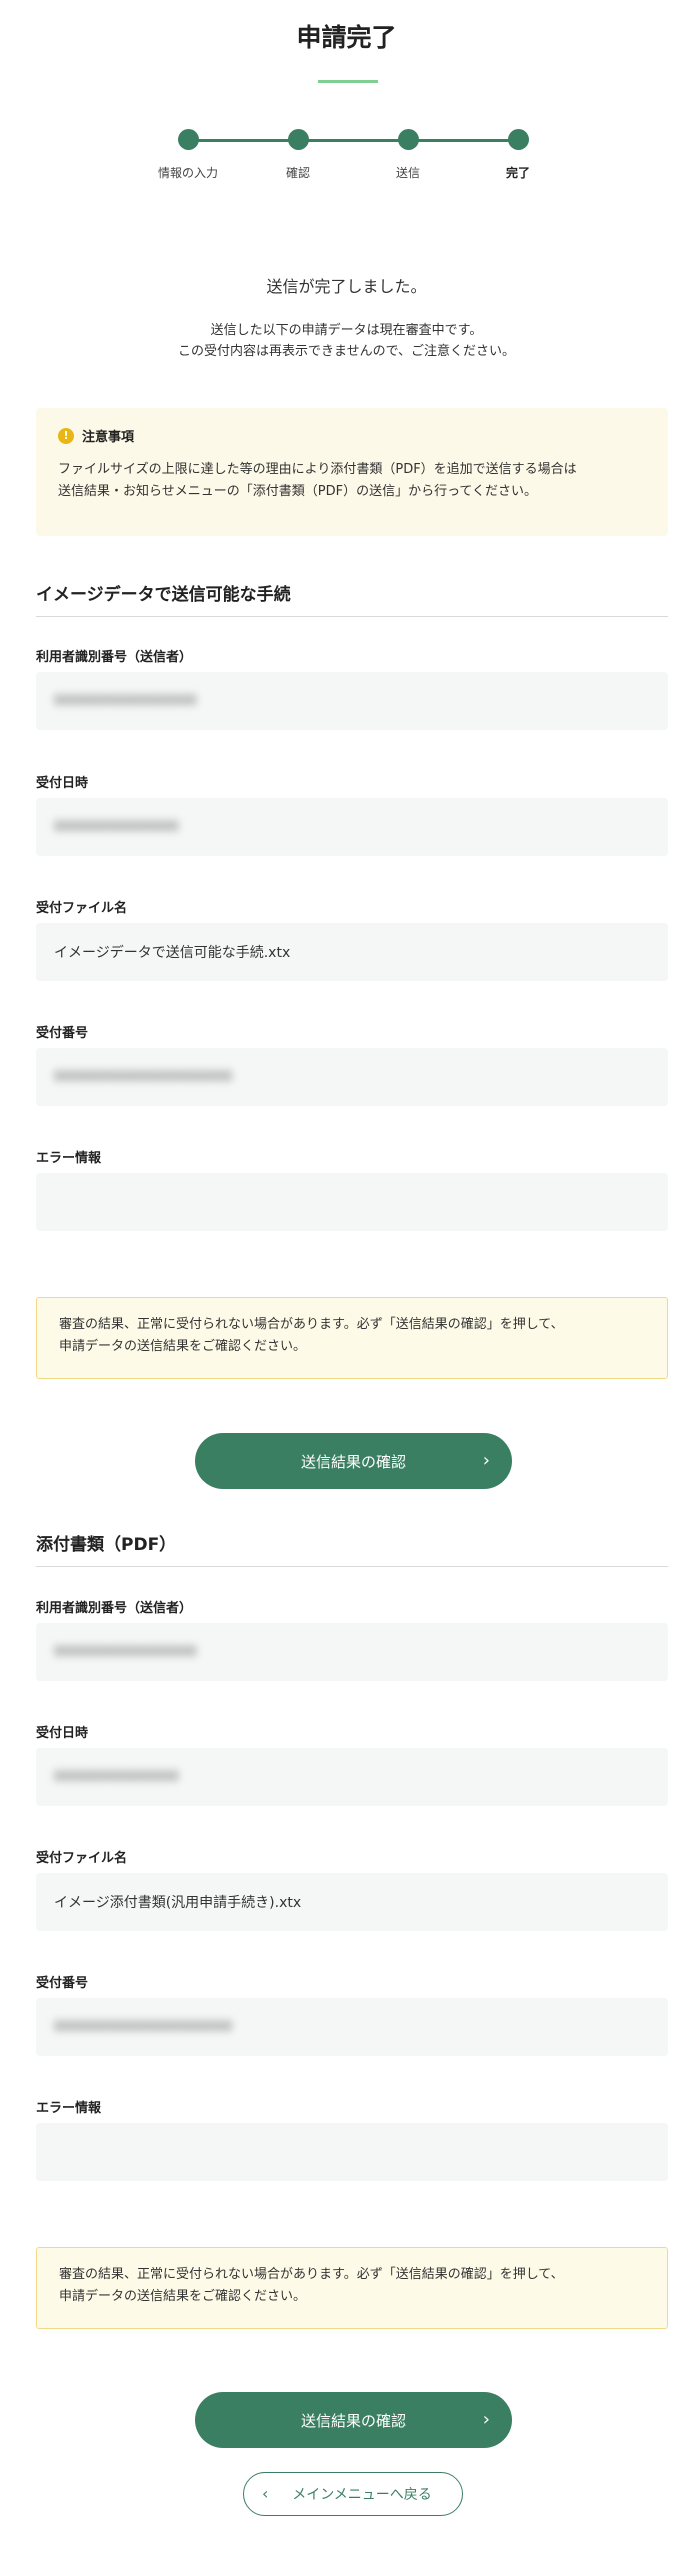  Describe the element at coordinates (407, 173) in the screenshot. I see `step-label: 送信` at that location.